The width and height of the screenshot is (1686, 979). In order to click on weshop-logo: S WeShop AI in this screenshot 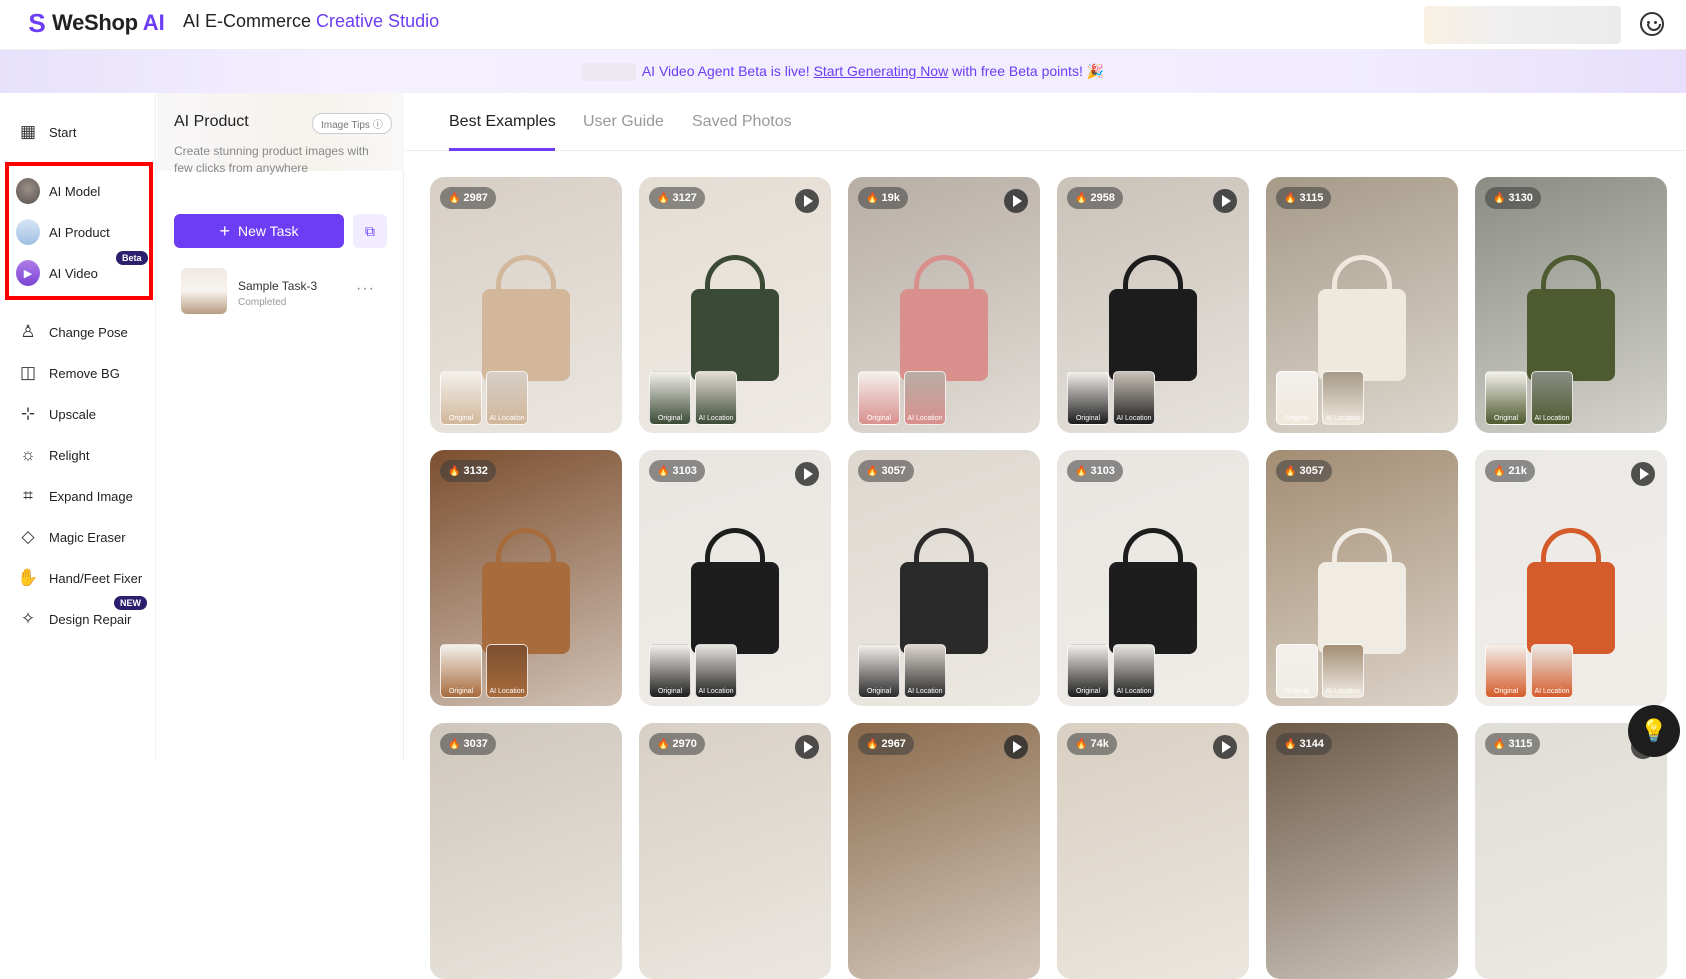, I will do `click(94, 22)`.